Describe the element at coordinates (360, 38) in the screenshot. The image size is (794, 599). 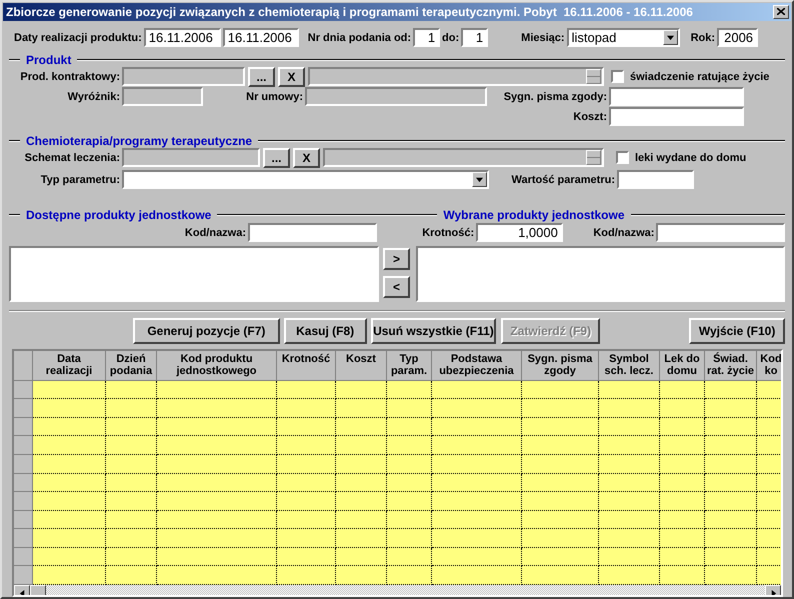
I see `field-label: Nr dnia podania od:` at that location.